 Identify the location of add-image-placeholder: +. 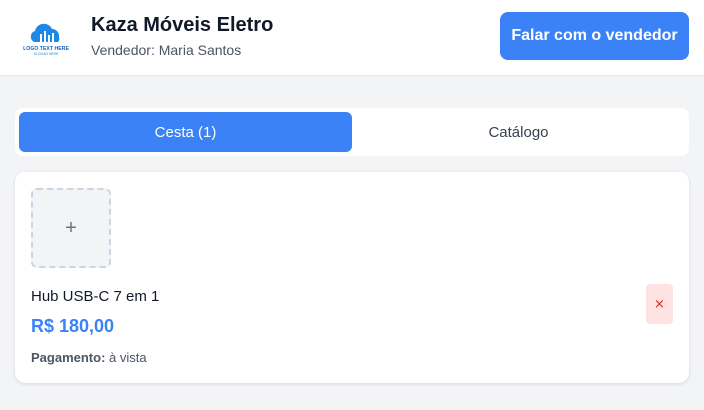
(71, 228).